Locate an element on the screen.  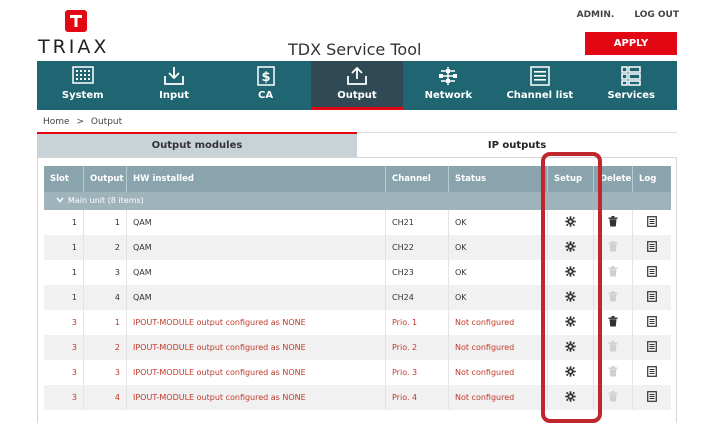
input-tray-icon is located at coordinates (174, 76).